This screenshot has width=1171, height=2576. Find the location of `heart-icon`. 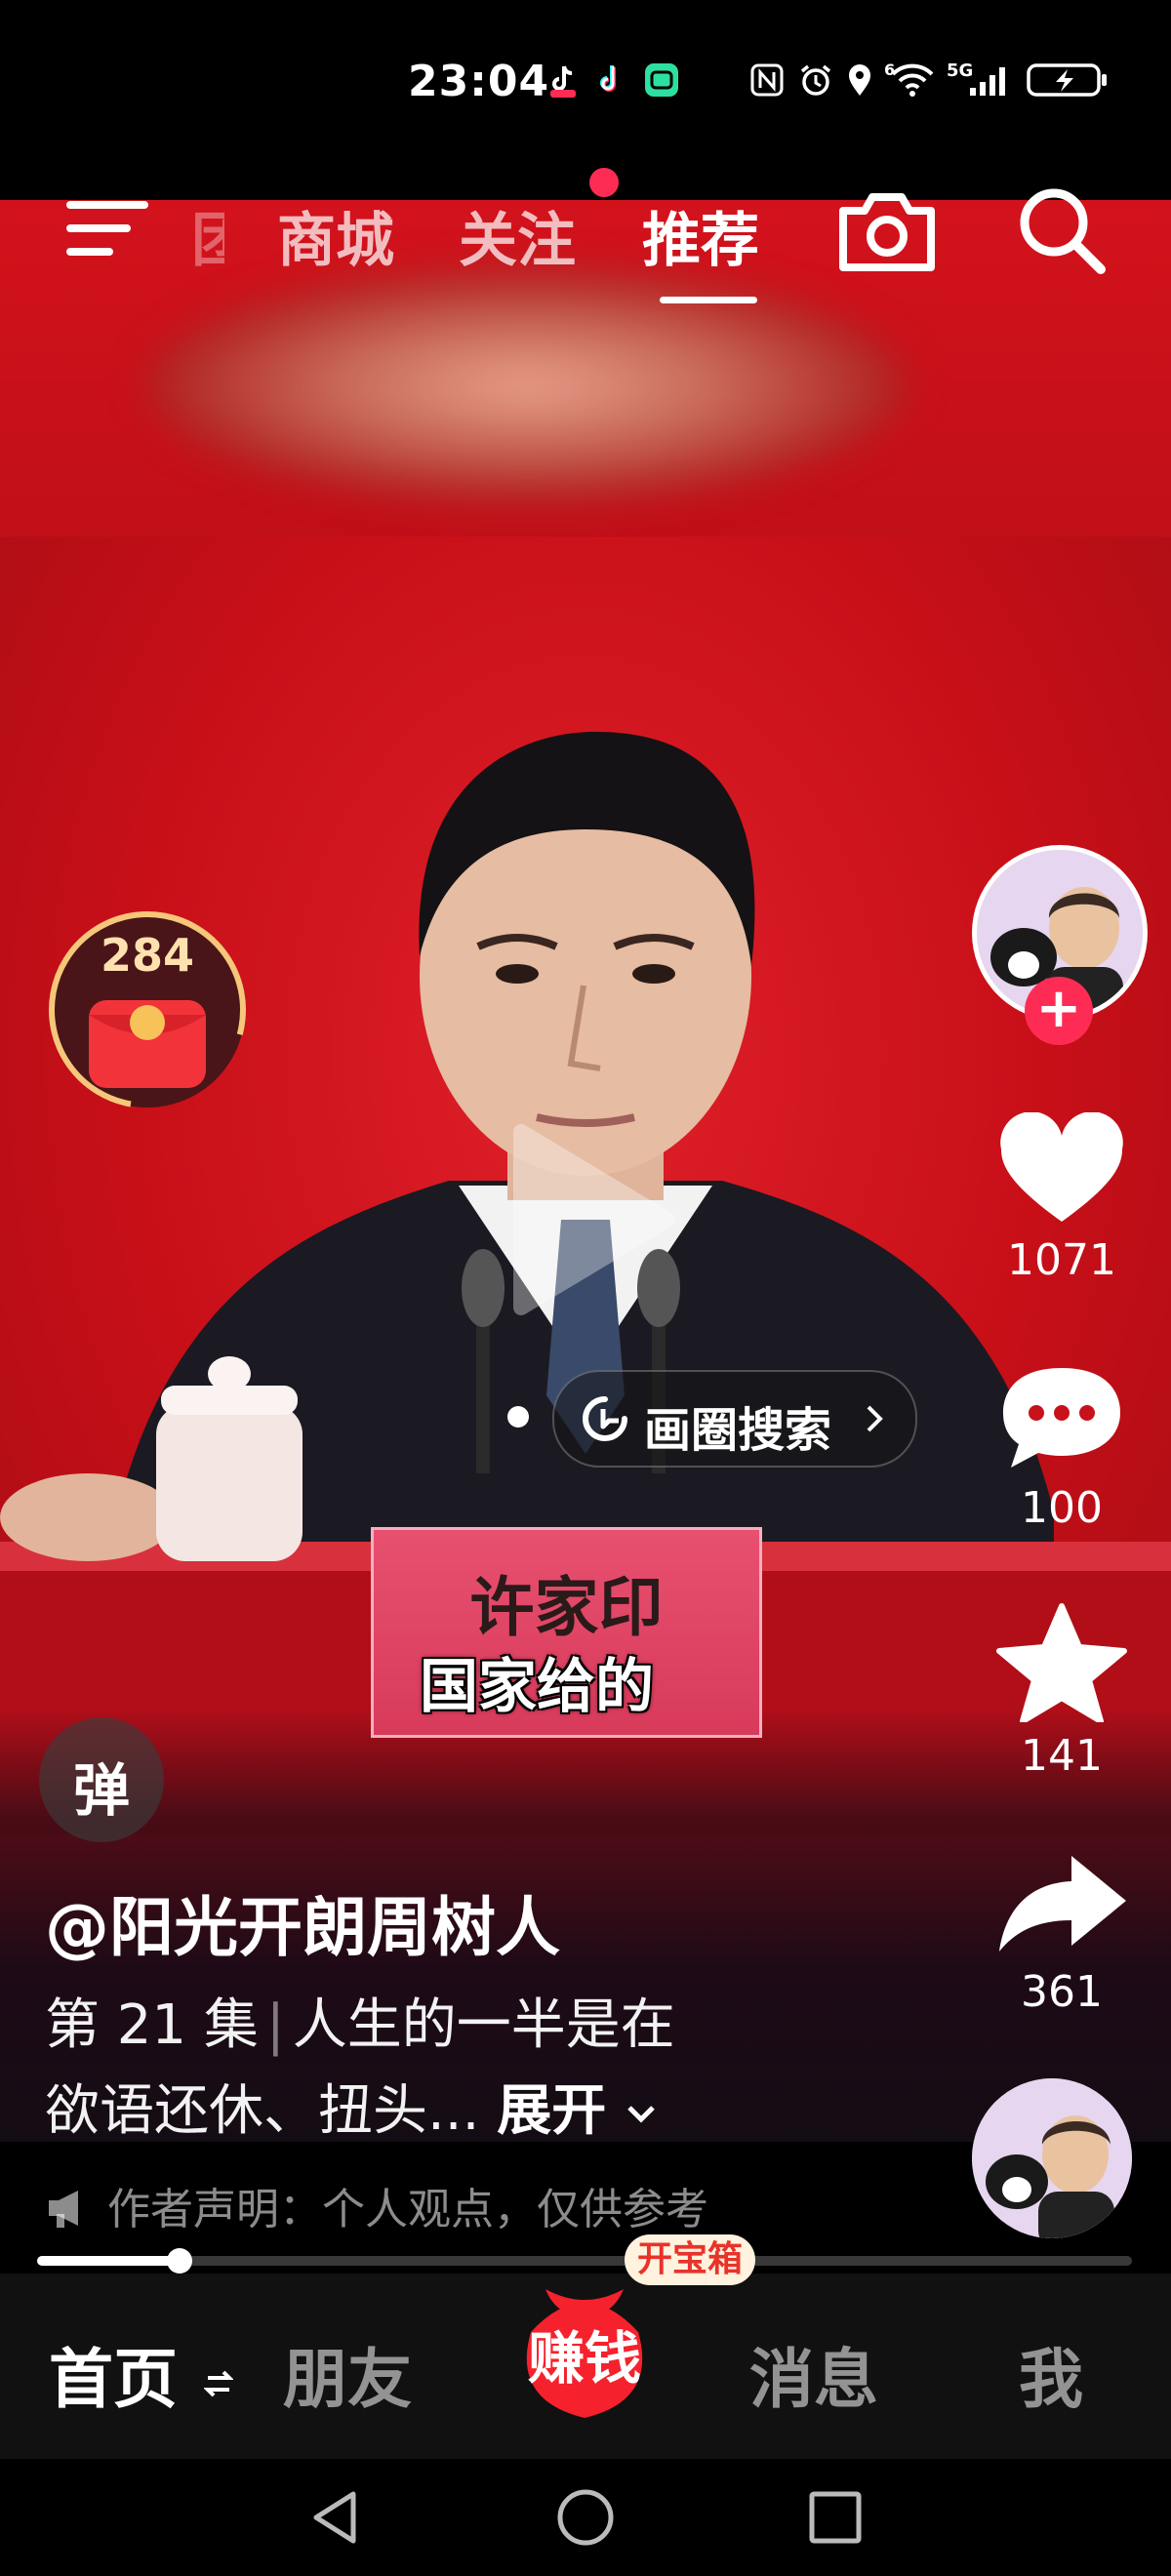

heart-icon is located at coordinates (1062, 1170).